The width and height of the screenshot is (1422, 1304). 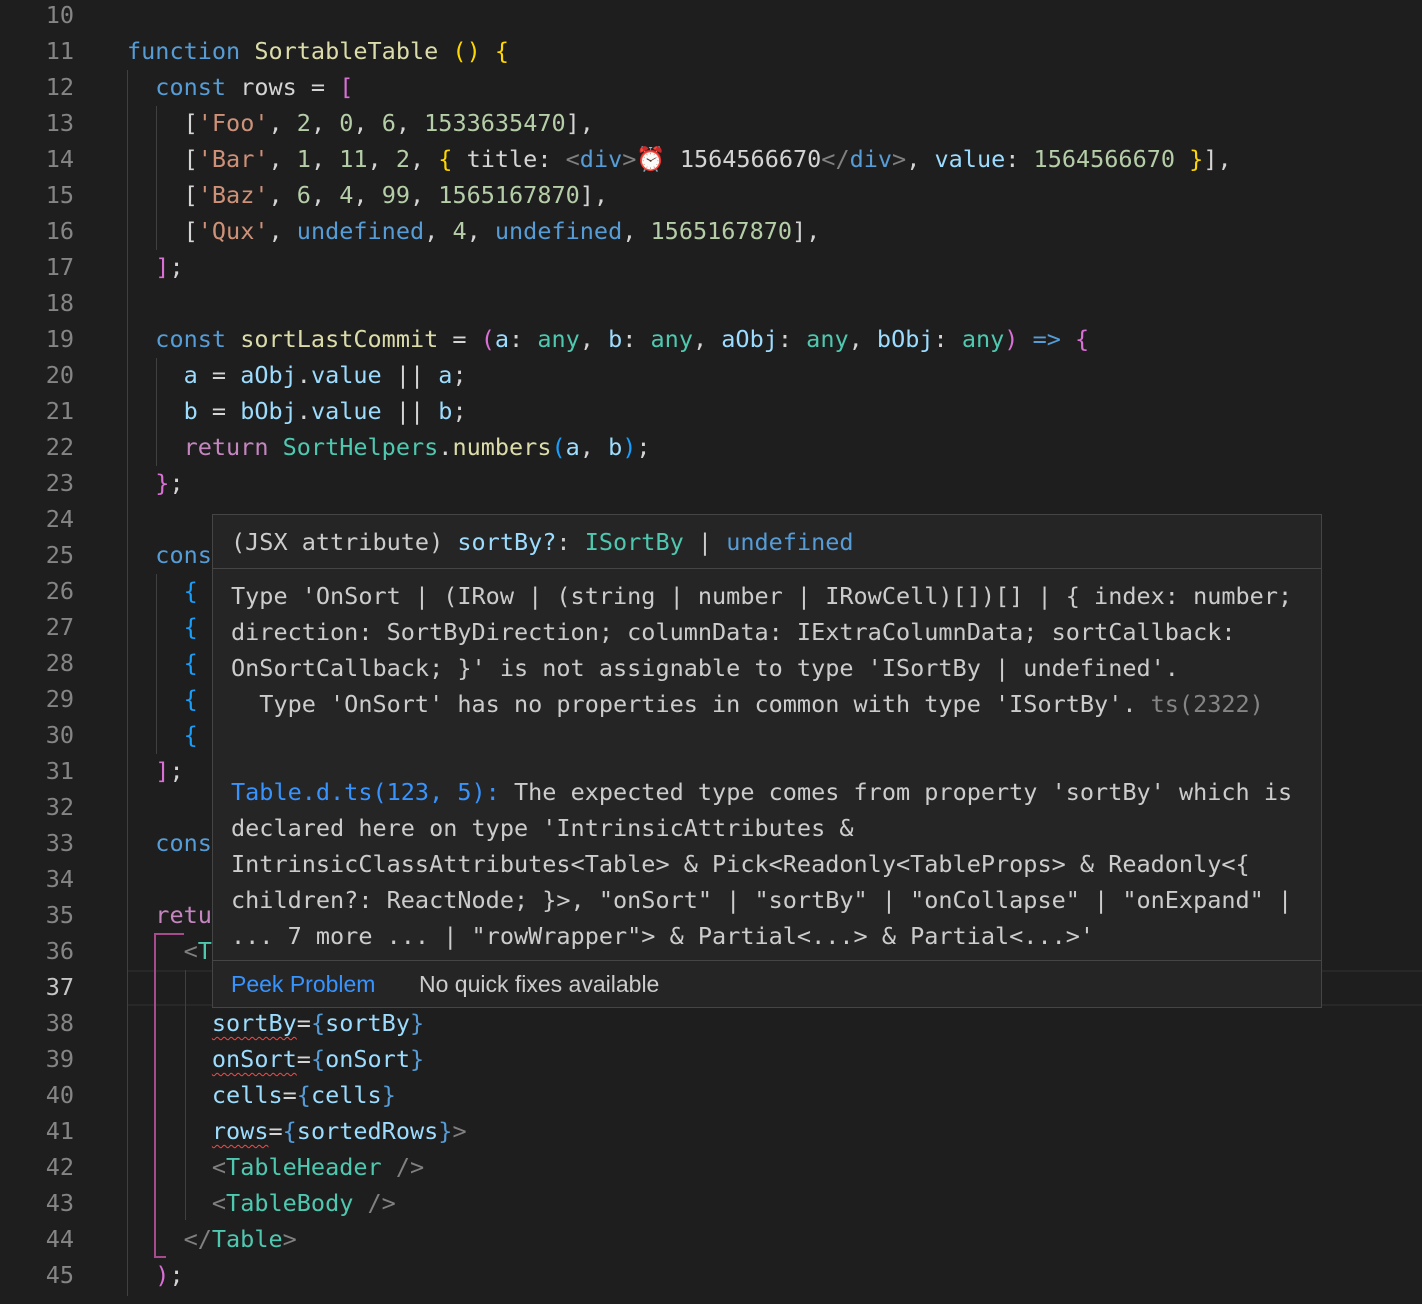 I want to click on code-token: >, so click(x=629, y=159).